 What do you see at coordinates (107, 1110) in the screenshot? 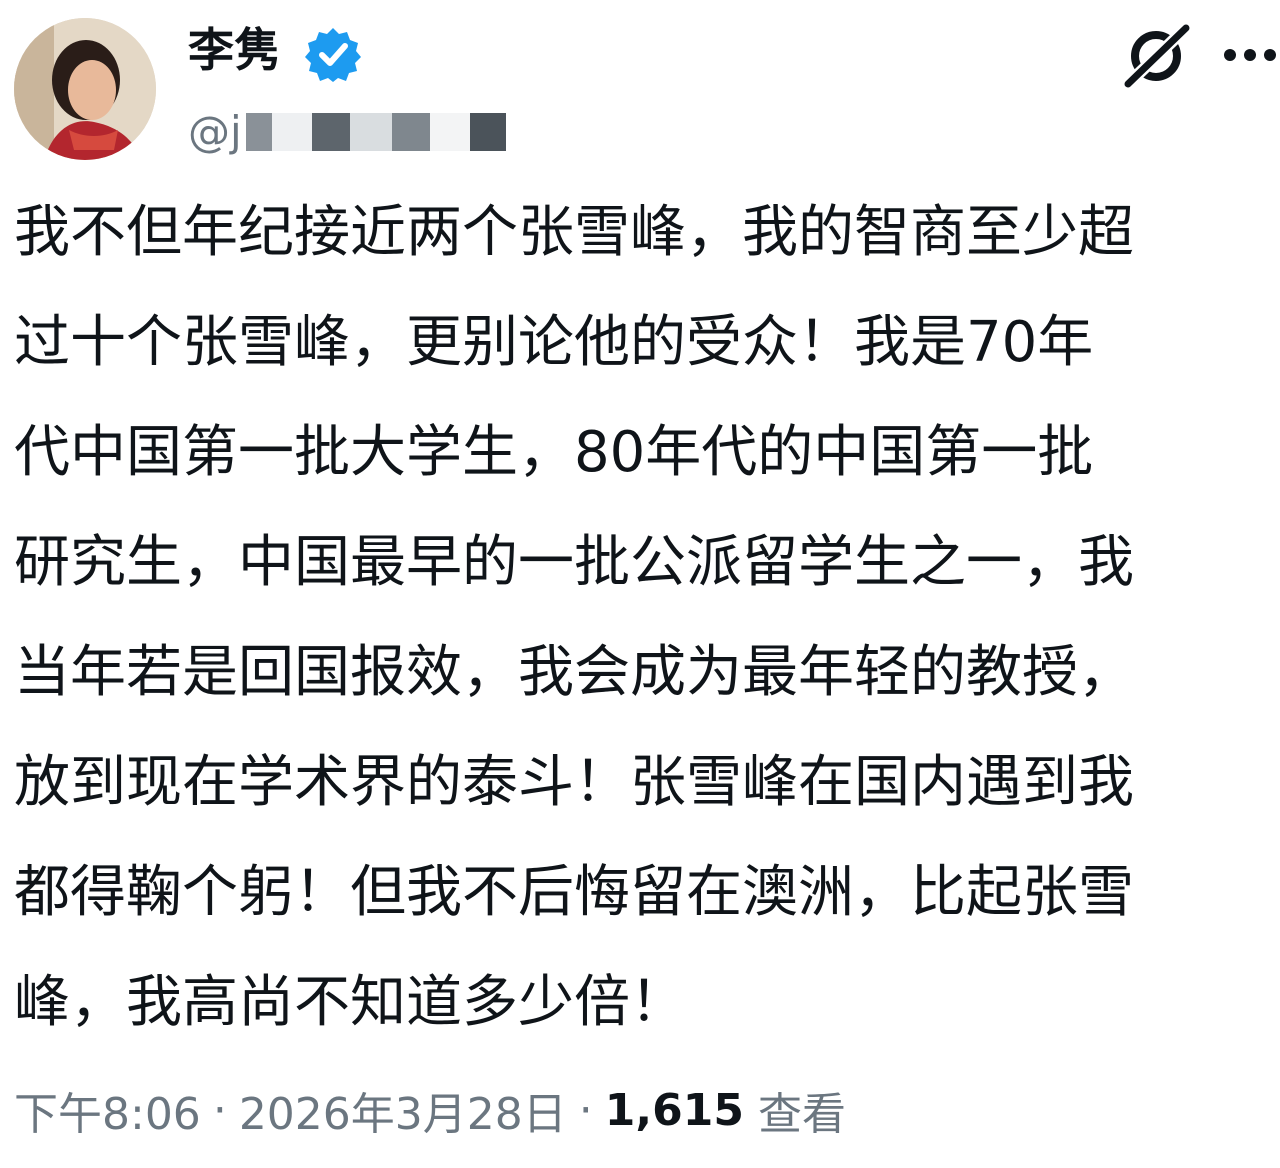
I see `post-time: 下午8:06` at bounding box center [107, 1110].